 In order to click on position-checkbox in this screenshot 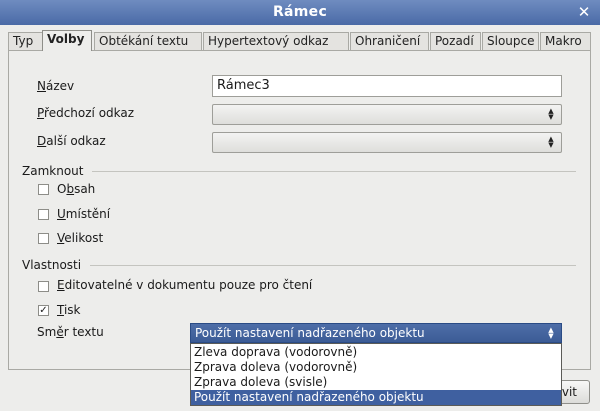, I will do `click(43, 214)`.